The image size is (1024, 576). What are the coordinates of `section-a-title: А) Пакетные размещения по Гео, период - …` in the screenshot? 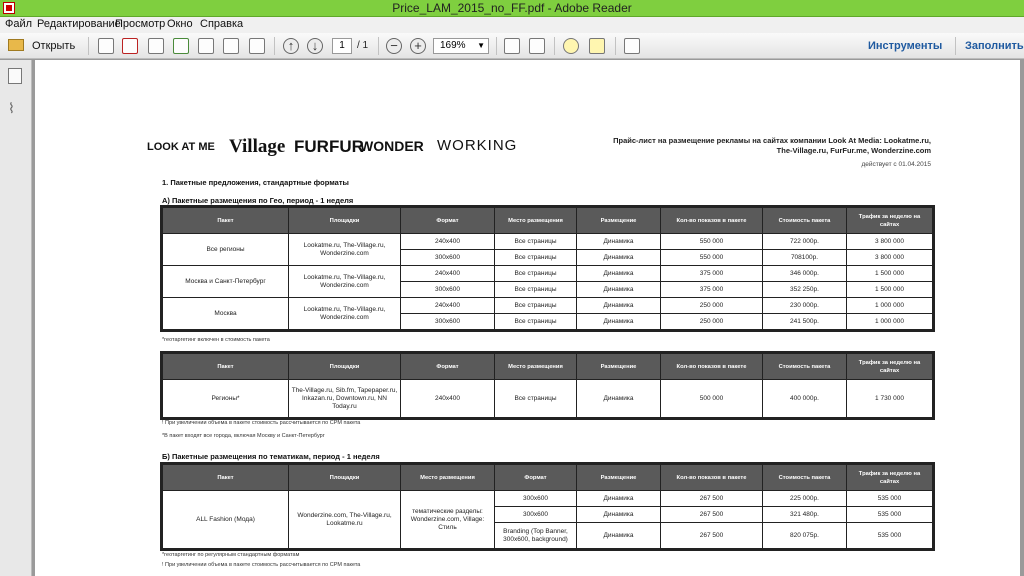 It's located at (258, 200).